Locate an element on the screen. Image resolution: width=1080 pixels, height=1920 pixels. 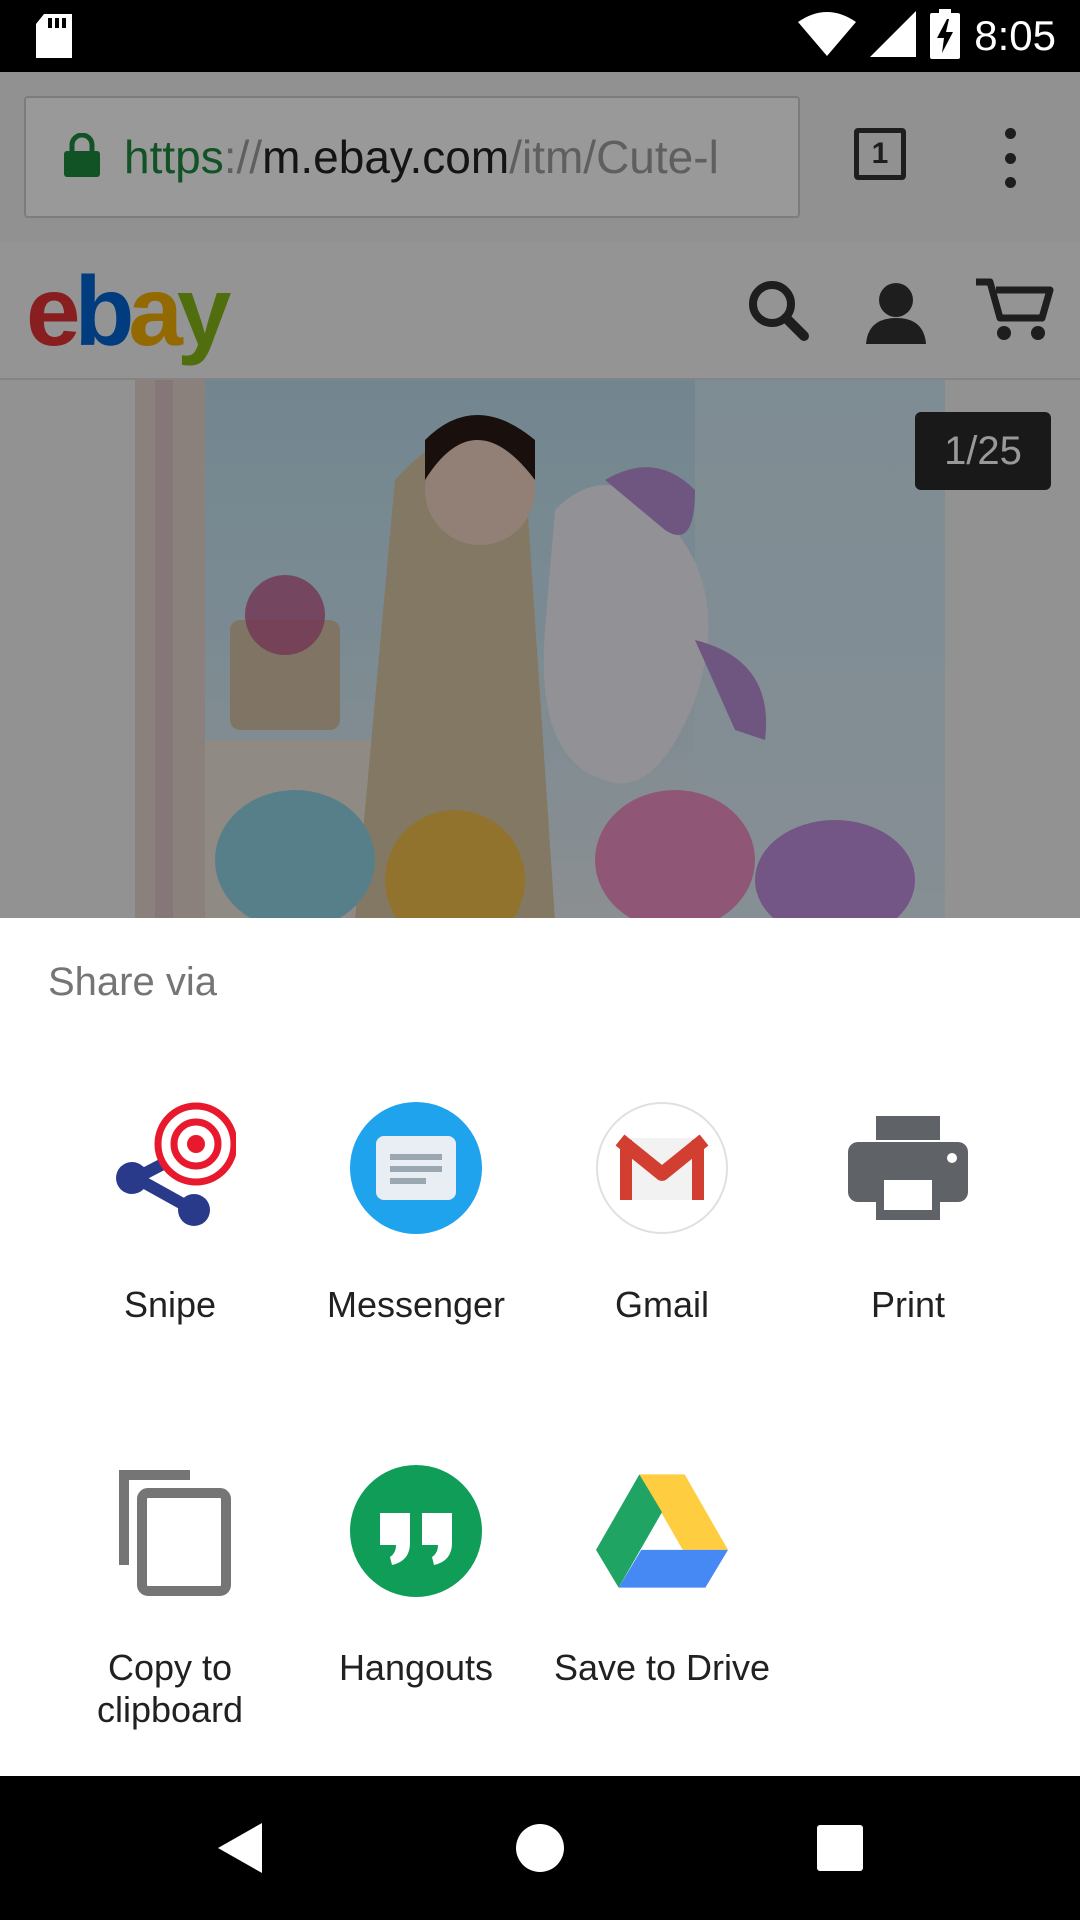
share-target-label: Messenger is located at coordinates (416, 1304).